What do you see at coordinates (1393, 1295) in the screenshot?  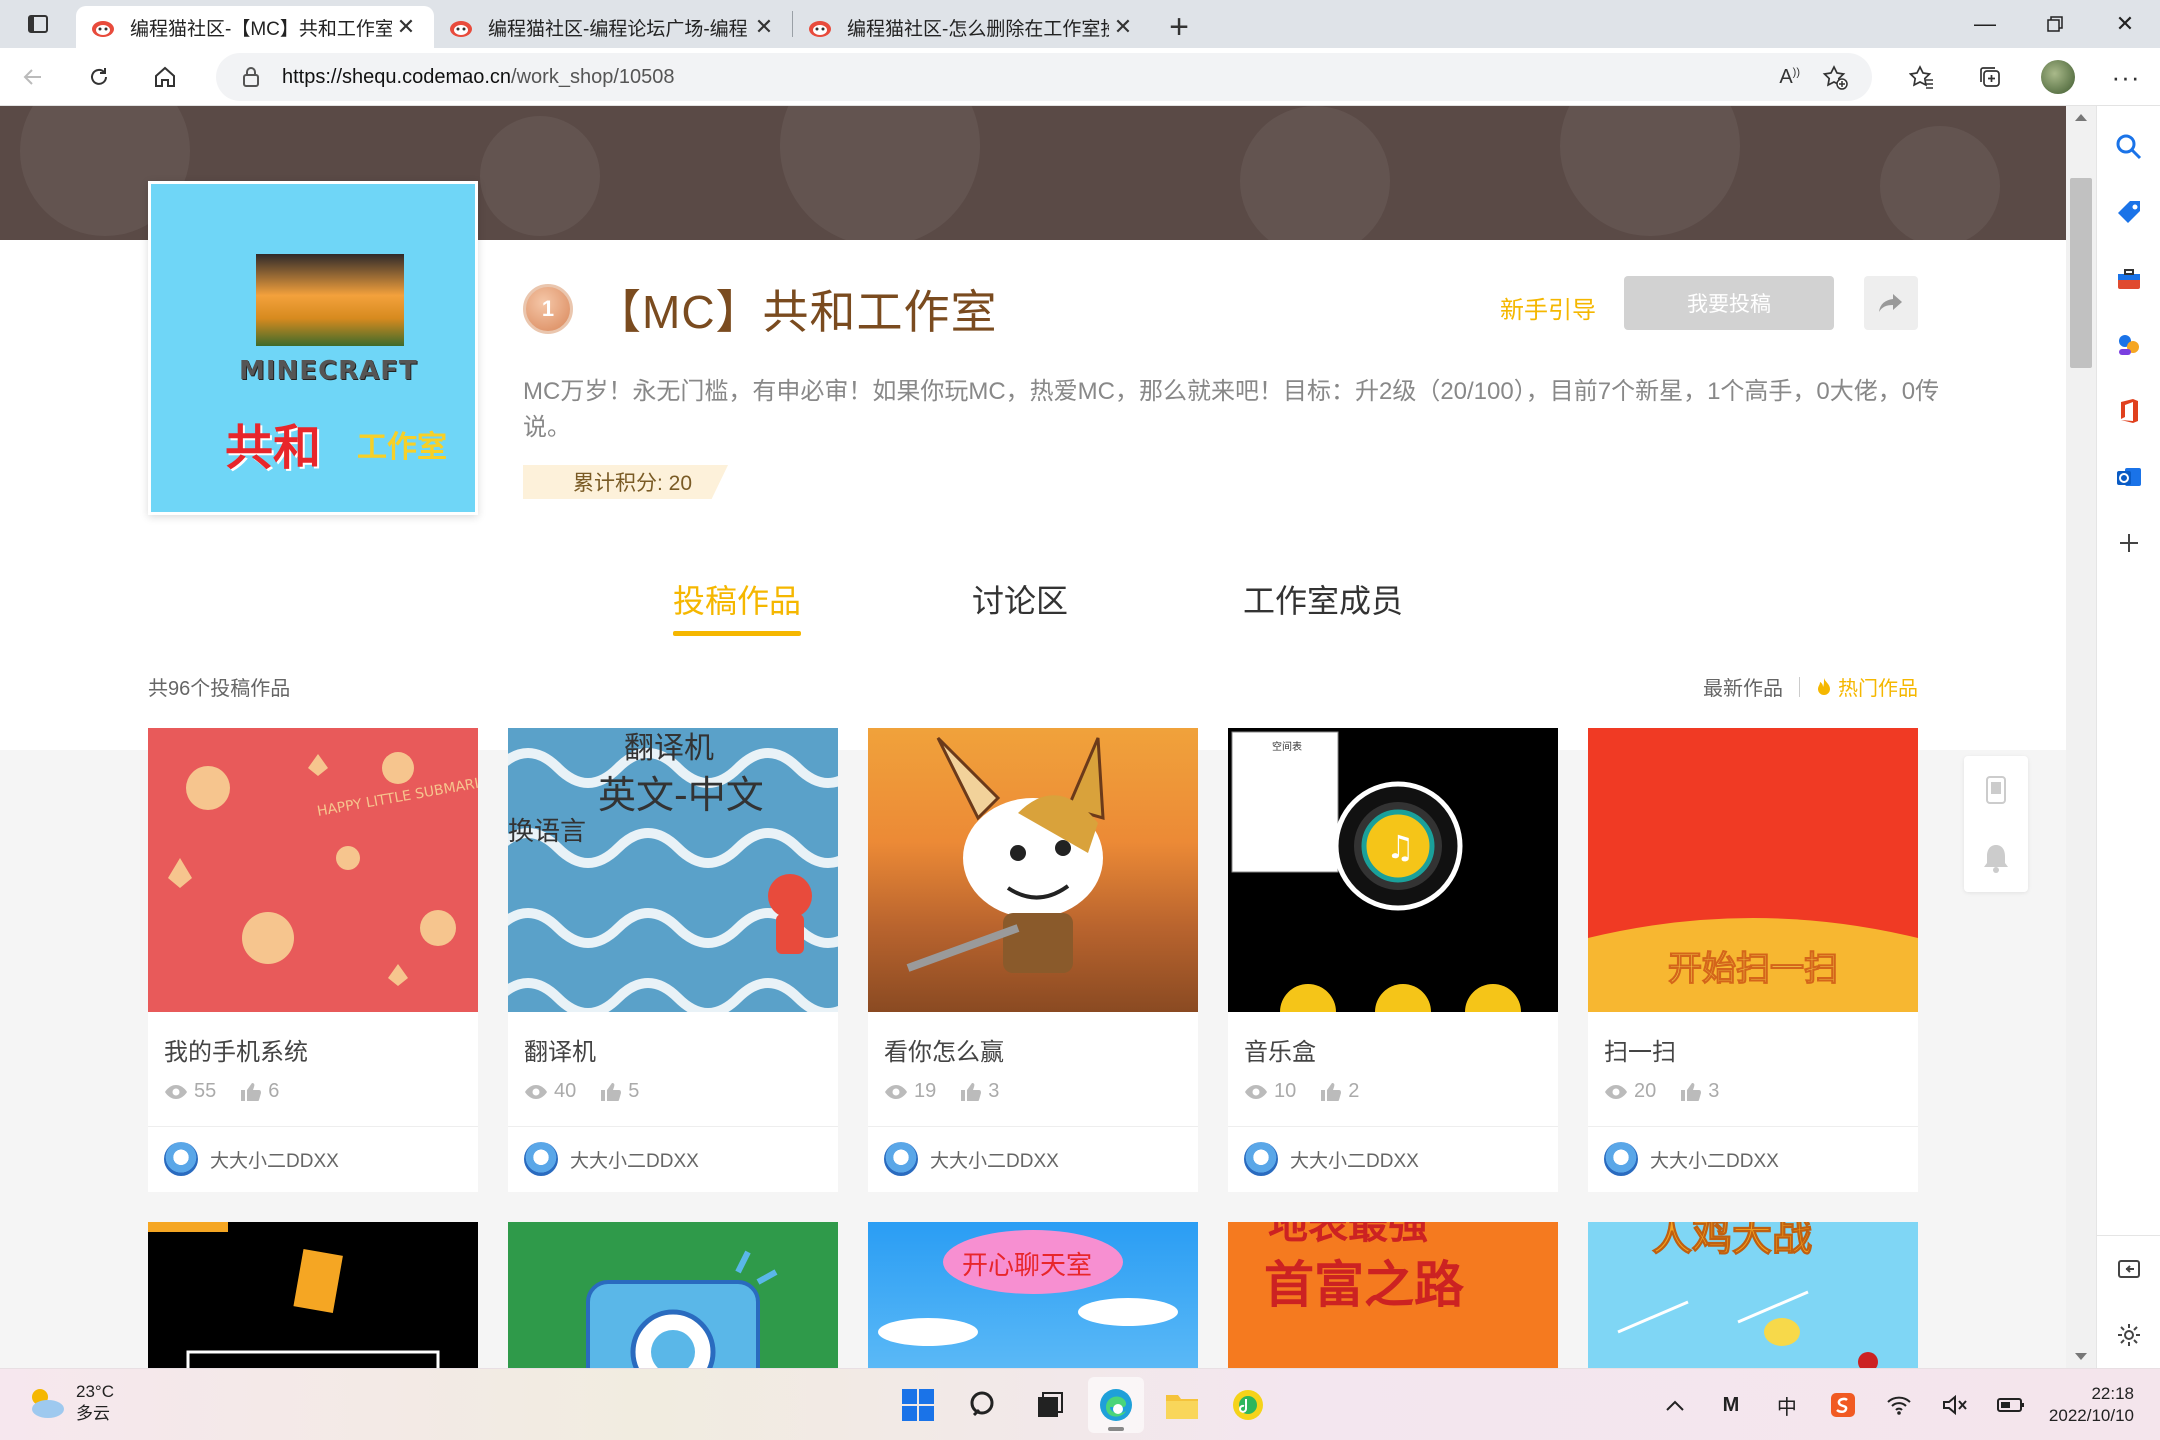 I see `work-card: 地表最强 首富之路` at bounding box center [1393, 1295].